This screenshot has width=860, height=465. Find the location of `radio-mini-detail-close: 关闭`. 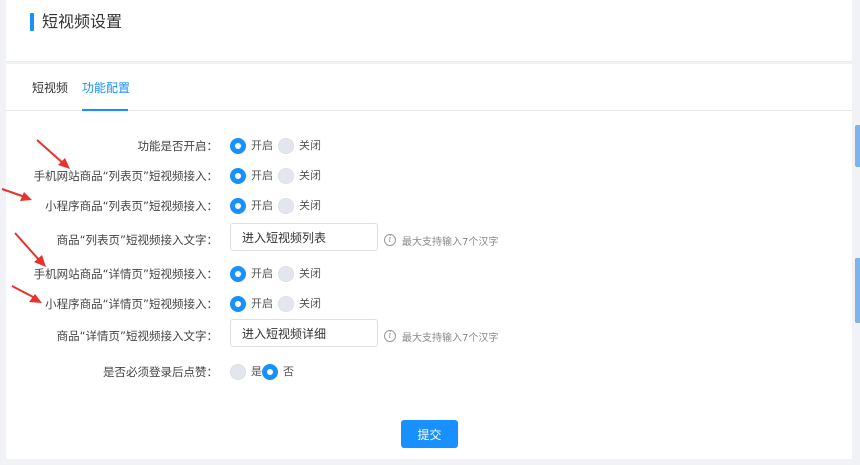

radio-mini-detail-close: 关闭 is located at coordinates (299, 304).